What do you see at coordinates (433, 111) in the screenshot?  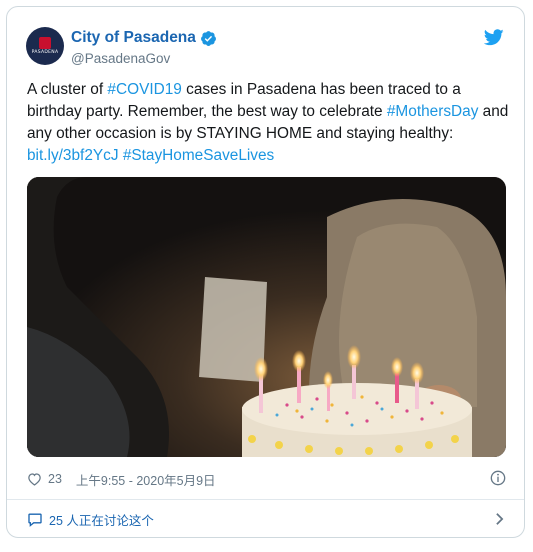 I see `hashtag-mothersday-link: #MothersDay` at bounding box center [433, 111].